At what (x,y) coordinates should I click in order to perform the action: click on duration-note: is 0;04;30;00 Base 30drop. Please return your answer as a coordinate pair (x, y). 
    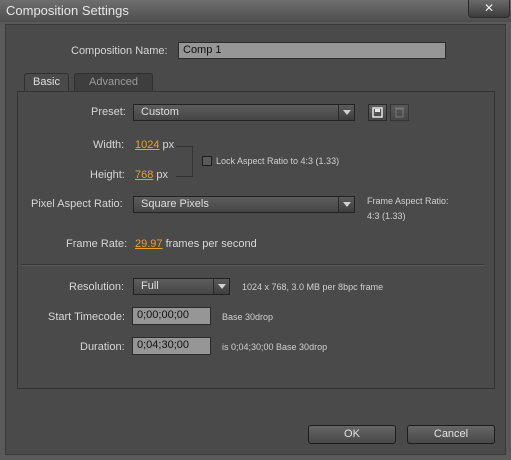
    Looking at the image, I should click on (275, 347).